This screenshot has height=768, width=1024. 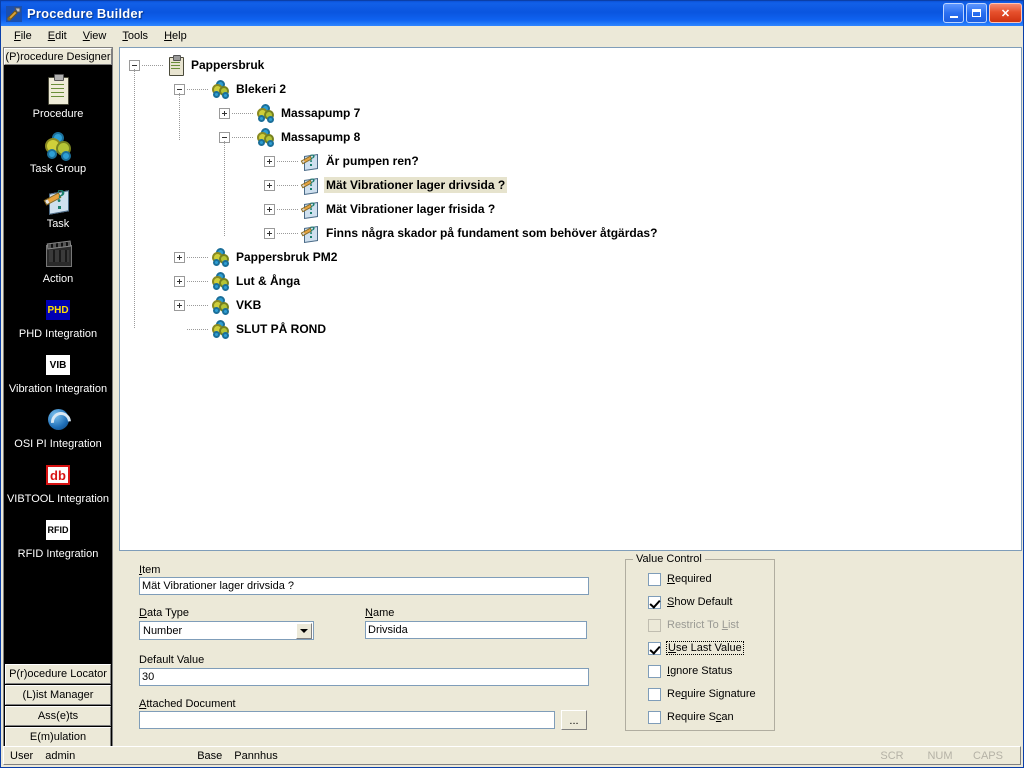 What do you see at coordinates (380, 613) in the screenshot?
I see `name-label: Name` at bounding box center [380, 613].